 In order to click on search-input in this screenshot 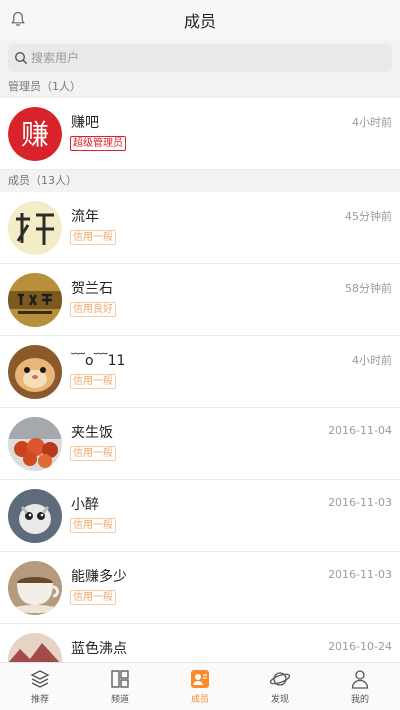, I will do `click(201, 58)`.